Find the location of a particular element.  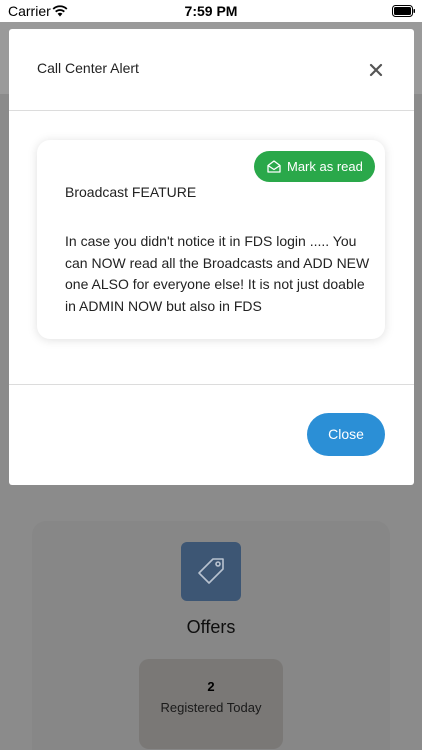

tag-icon is located at coordinates (211, 571).